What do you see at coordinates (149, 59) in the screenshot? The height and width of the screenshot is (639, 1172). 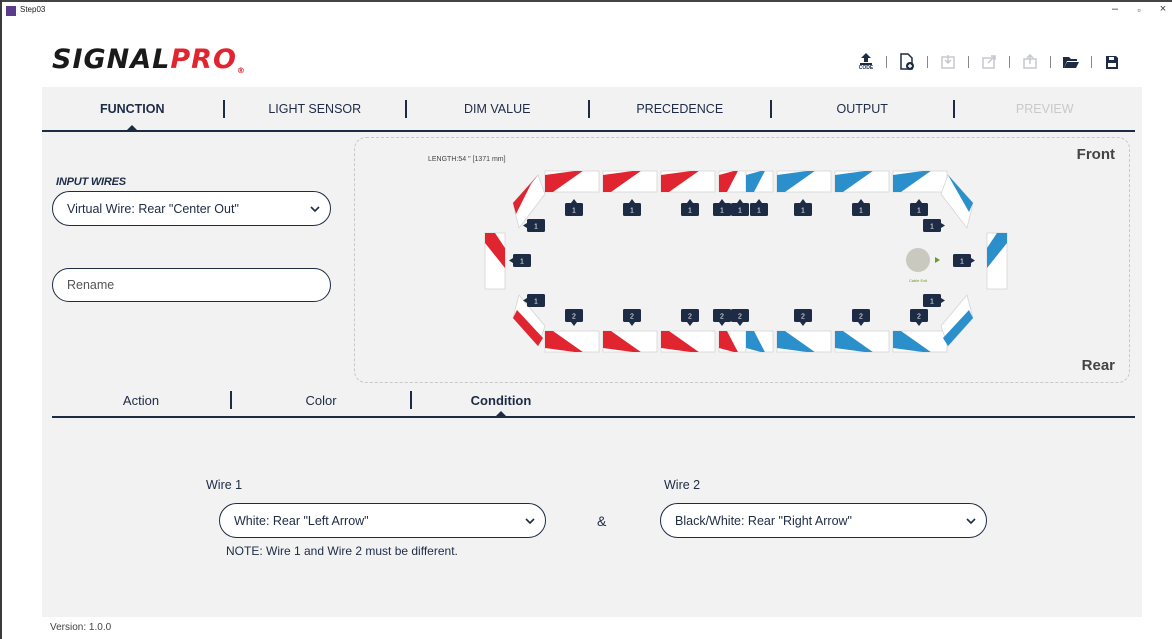 I see `signalpro-logo: SIGNALPRO®` at bounding box center [149, 59].